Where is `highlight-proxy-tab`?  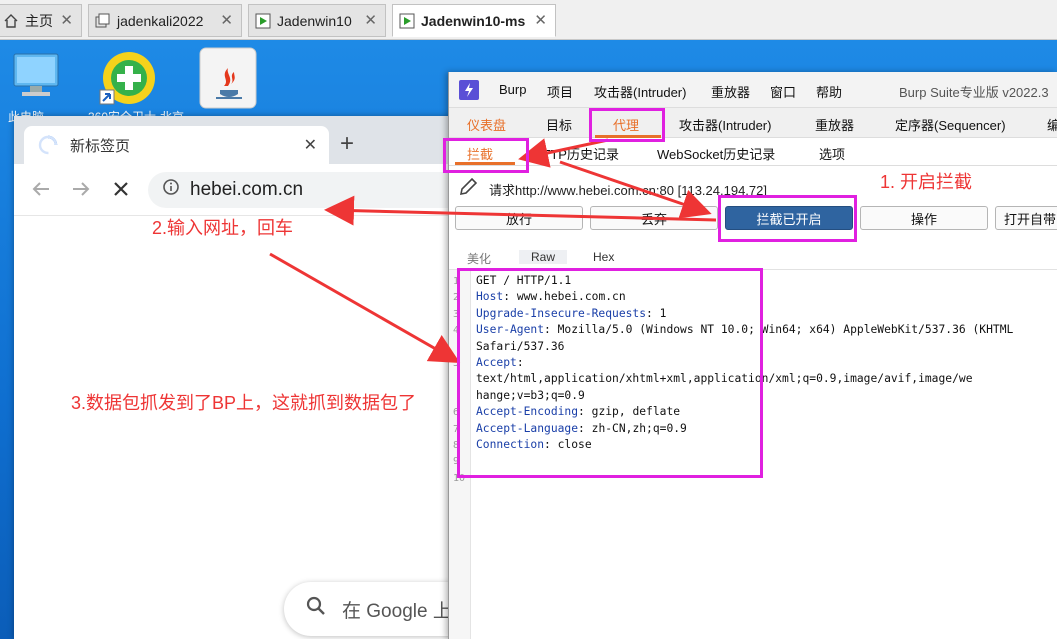
highlight-proxy-tab is located at coordinates (627, 125).